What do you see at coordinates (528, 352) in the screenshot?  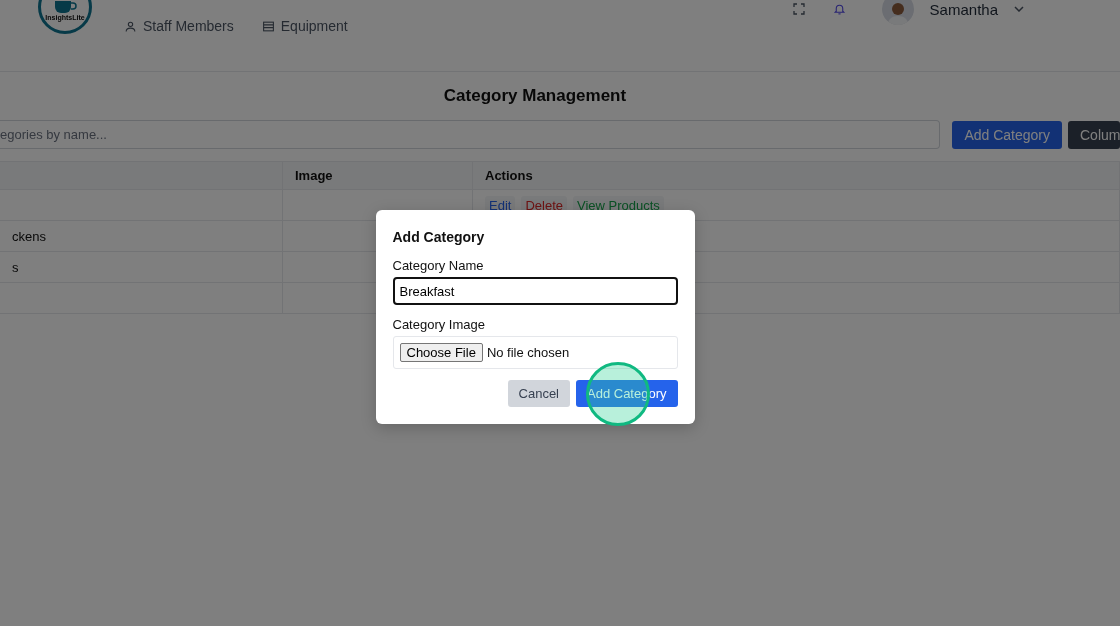 I see `file-status: No file chosen` at bounding box center [528, 352].